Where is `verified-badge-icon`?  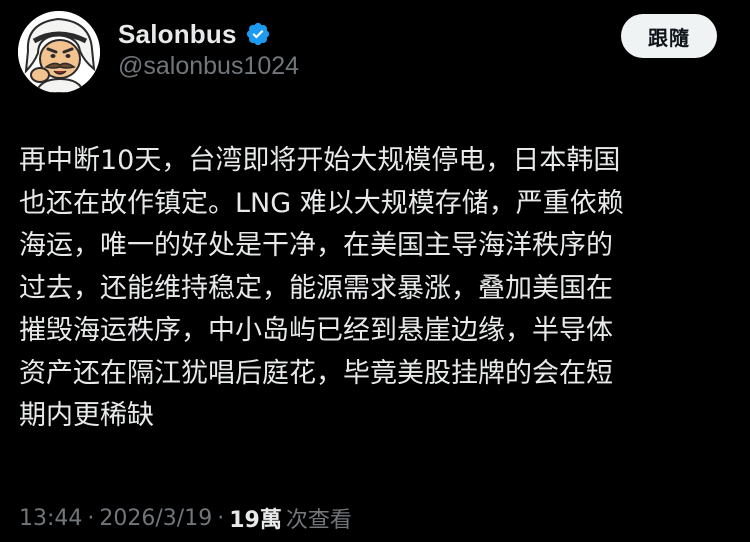
verified-badge-icon is located at coordinates (258, 34).